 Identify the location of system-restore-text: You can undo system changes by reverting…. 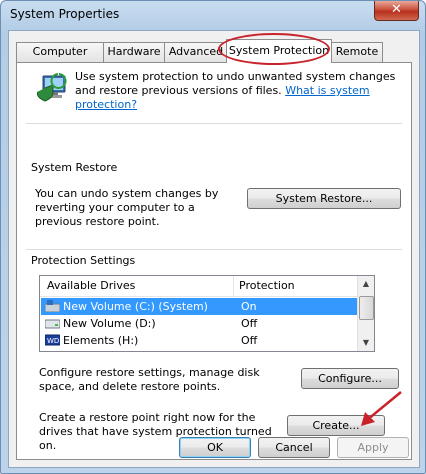
(127, 207).